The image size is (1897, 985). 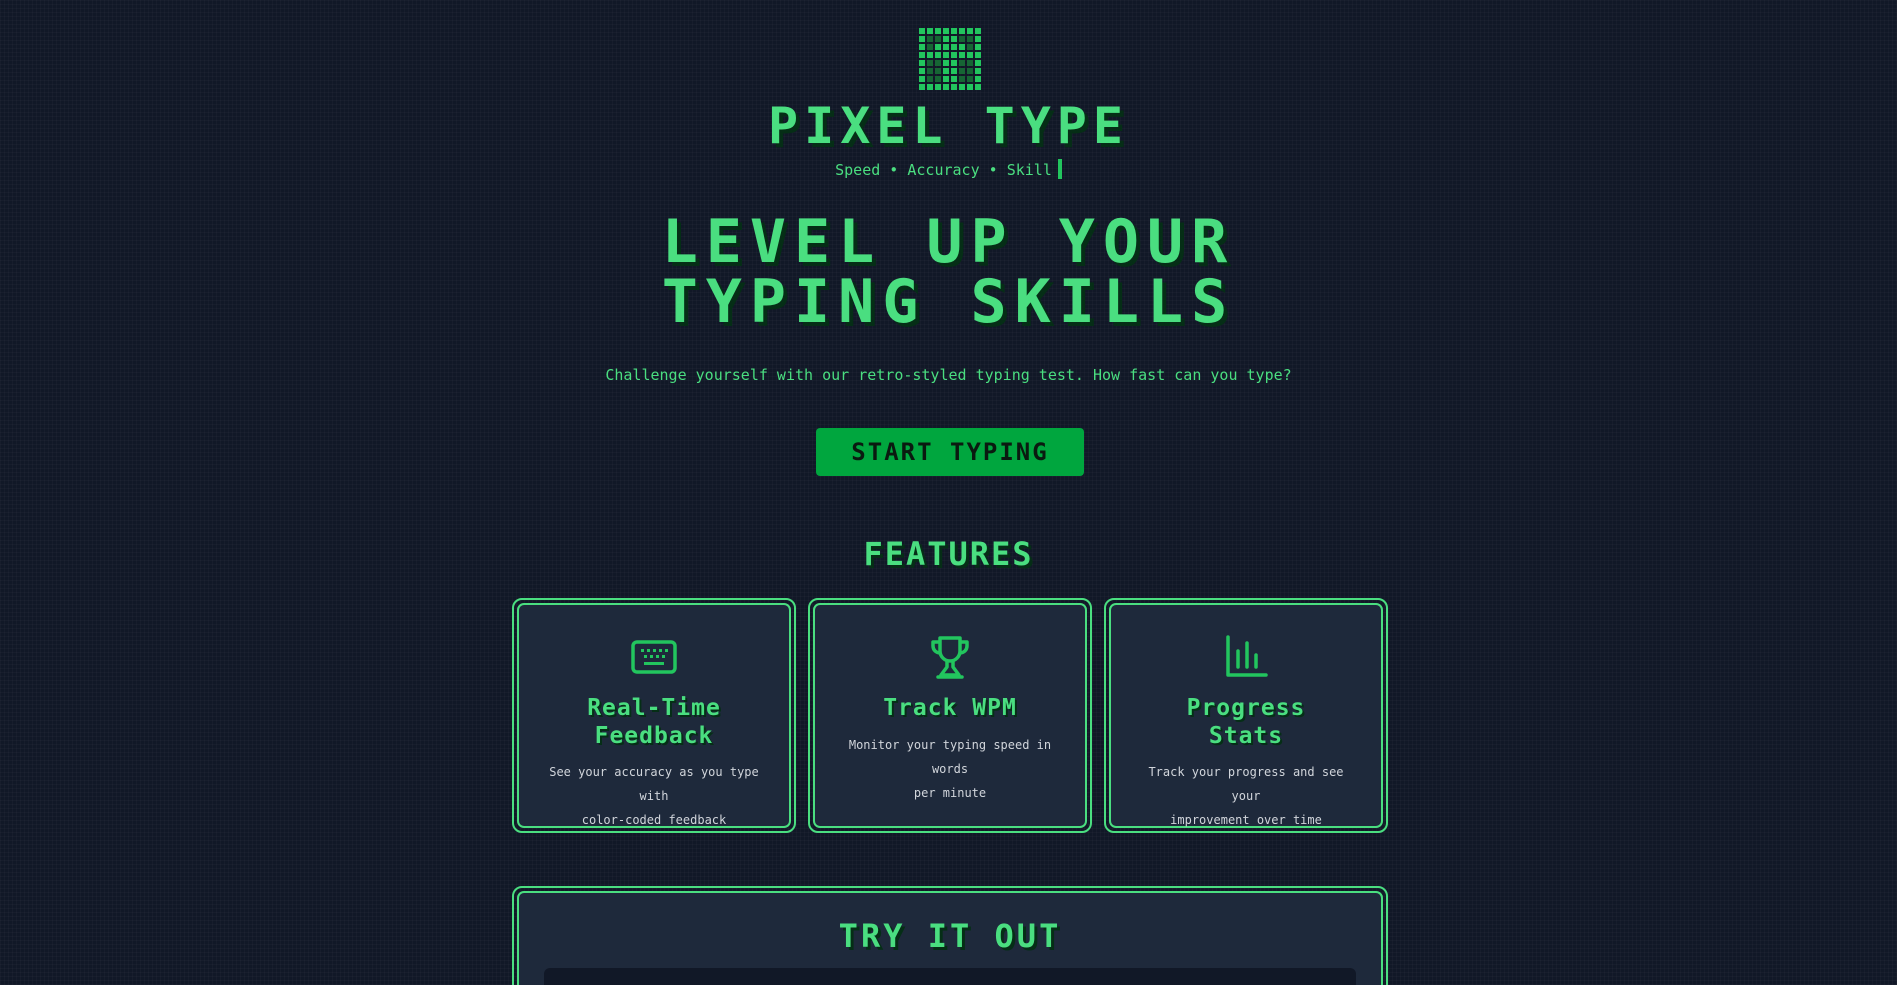 I want to click on feature-title-line: Track WPM, so click(x=950, y=708).